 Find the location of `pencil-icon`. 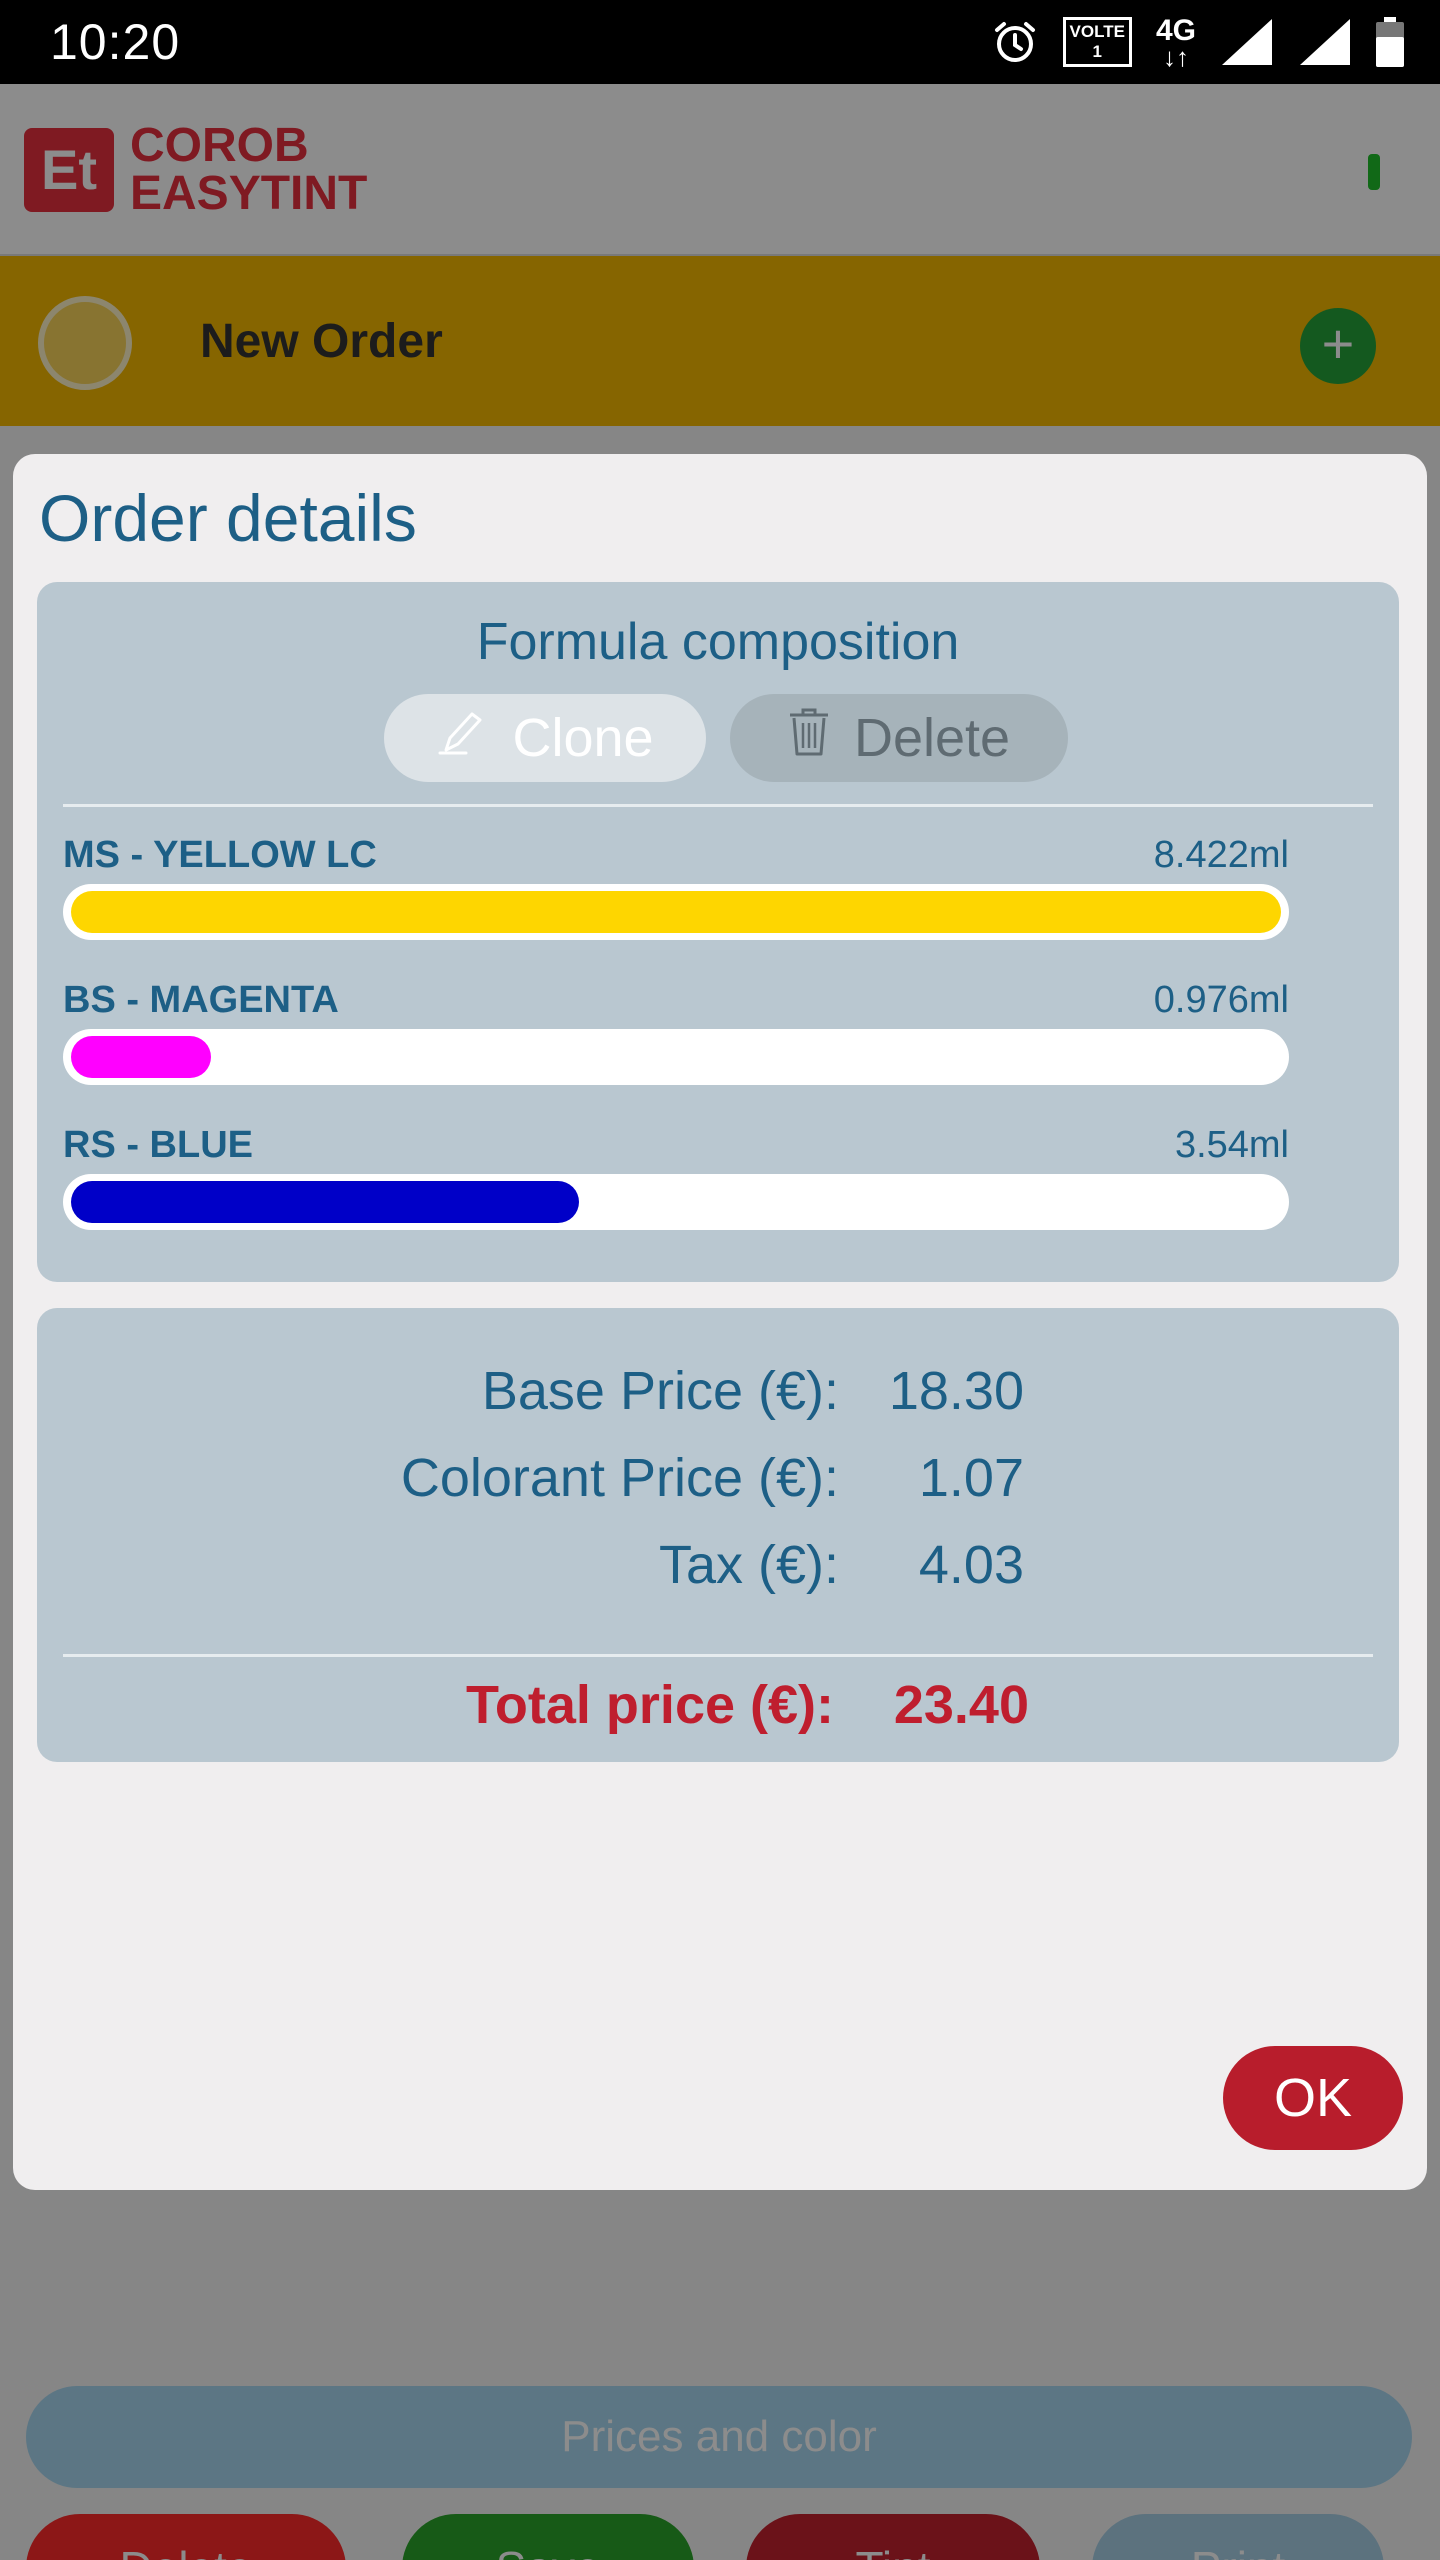

pencil-icon is located at coordinates (462, 738).